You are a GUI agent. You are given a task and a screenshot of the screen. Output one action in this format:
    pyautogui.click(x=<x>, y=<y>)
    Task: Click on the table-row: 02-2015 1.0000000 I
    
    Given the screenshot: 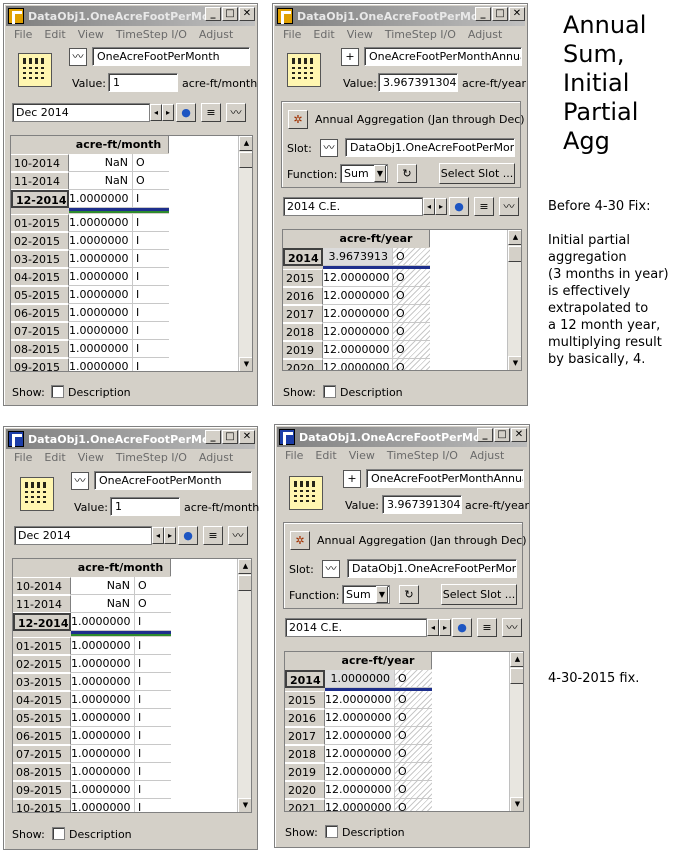 What is the action you would take?
    pyautogui.click(x=92, y=664)
    